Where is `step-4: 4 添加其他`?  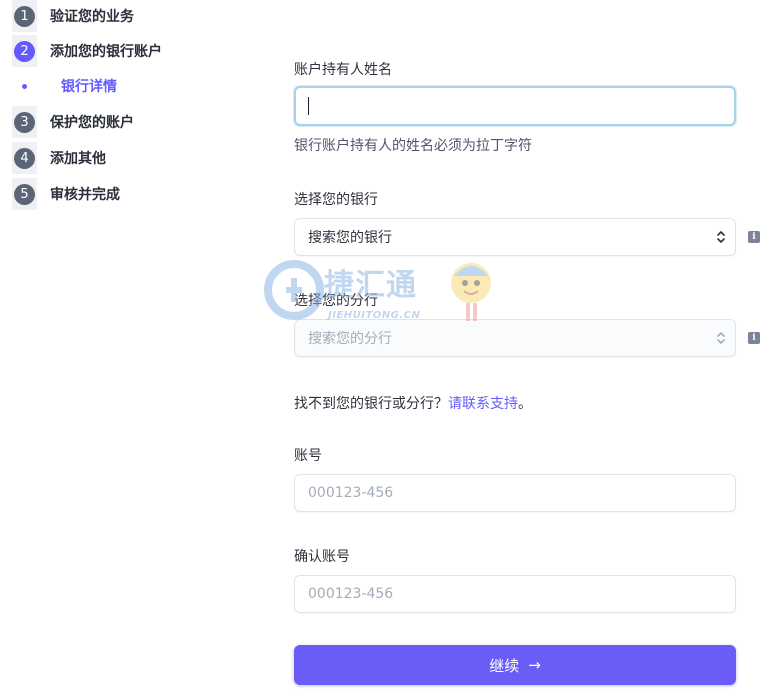
step-4: 4 添加其他 is located at coordinates (59, 158).